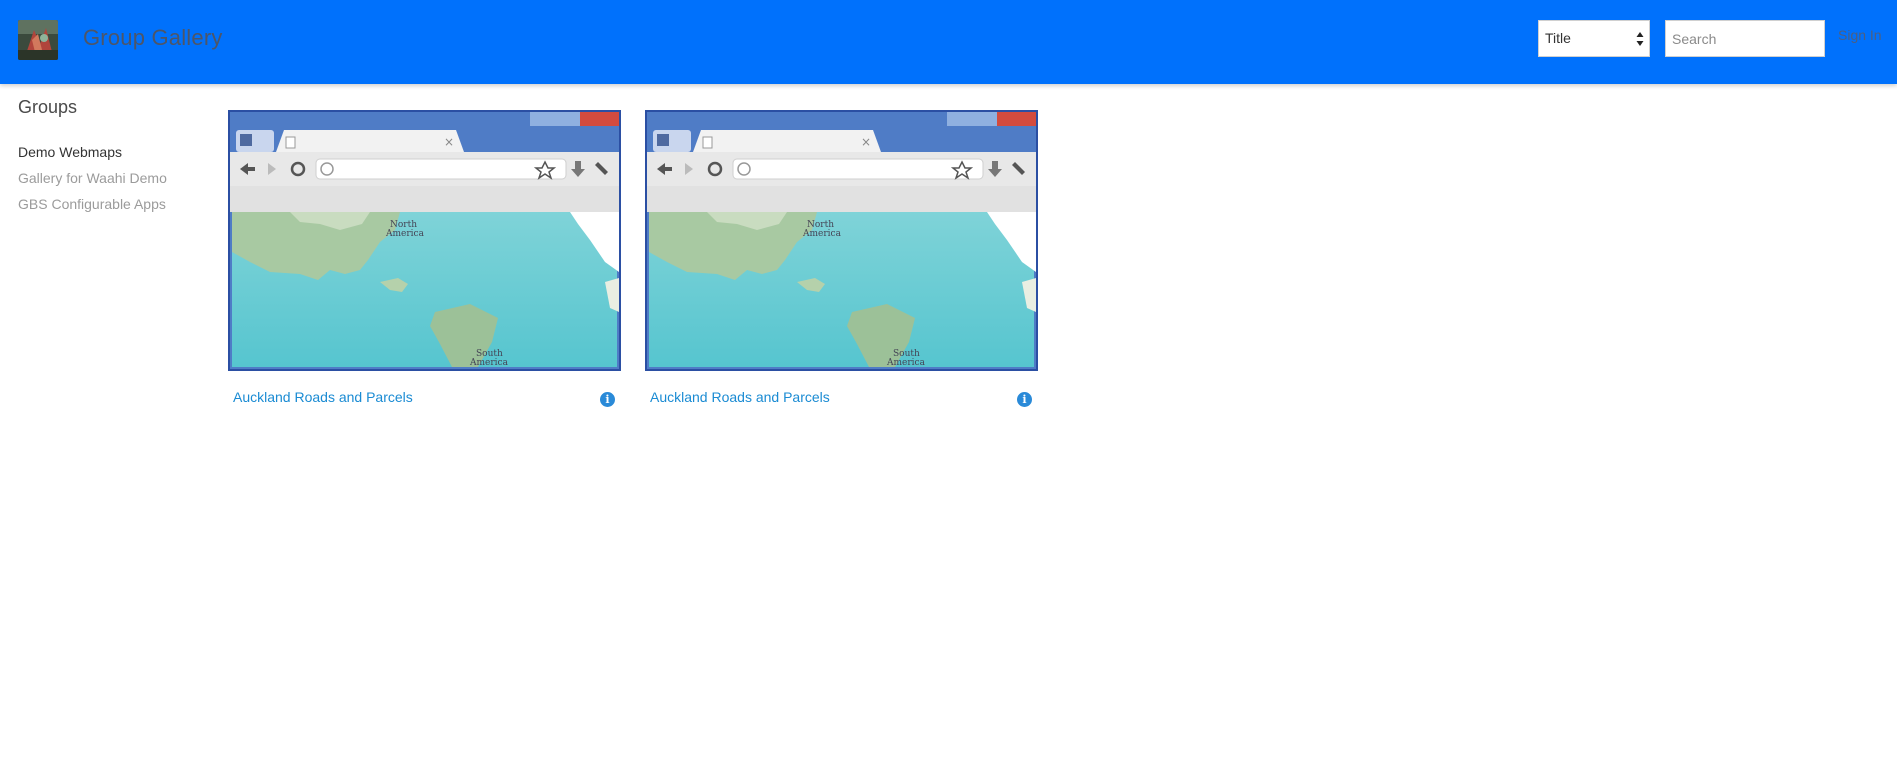 This screenshot has width=1897, height=770. Describe the element at coordinates (48, 107) in the screenshot. I see `groups-heading: Groups` at that location.